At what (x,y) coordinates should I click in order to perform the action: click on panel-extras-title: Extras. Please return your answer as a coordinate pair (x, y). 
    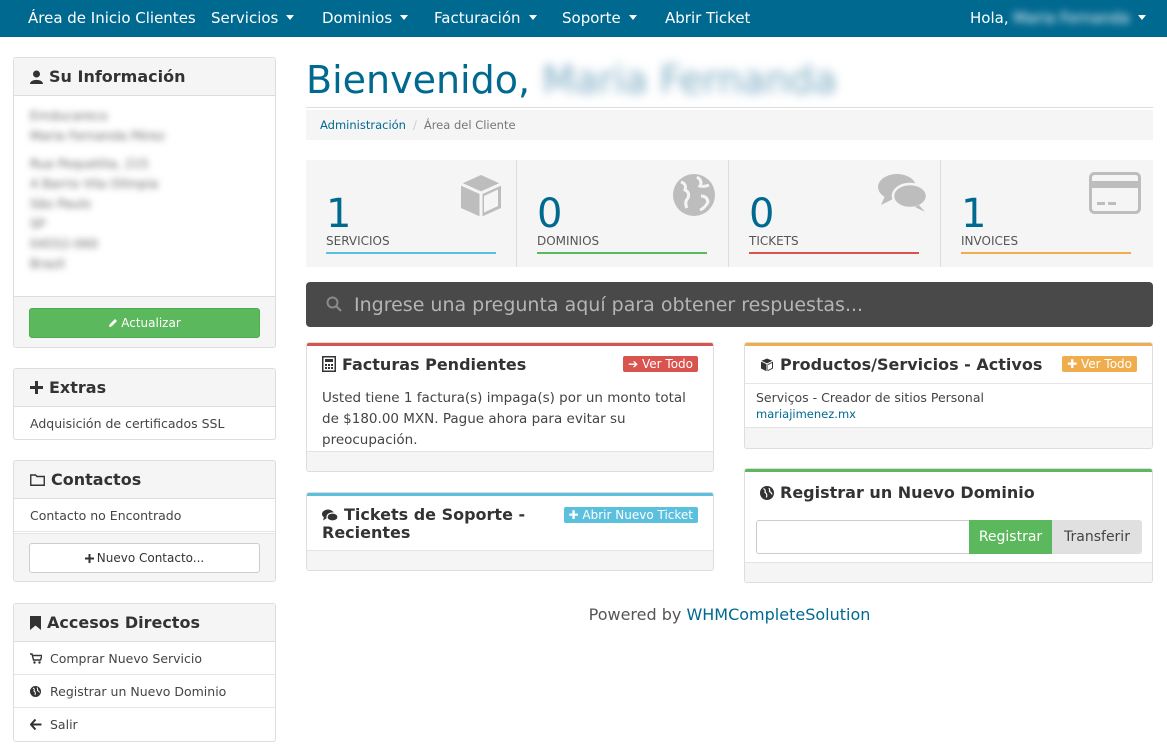
    Looking at the image, I should click on (78, 387).